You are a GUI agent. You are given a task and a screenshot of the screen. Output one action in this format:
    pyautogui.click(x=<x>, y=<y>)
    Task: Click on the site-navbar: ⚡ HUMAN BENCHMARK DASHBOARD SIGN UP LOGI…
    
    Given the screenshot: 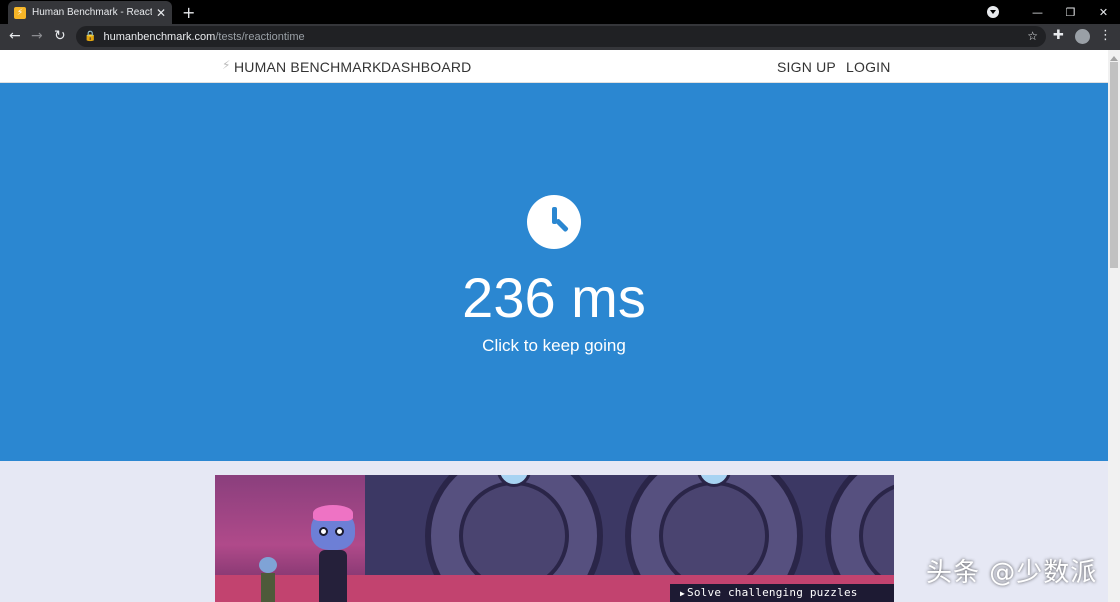 What is the action you would take?
    pyautogui.click(x=554, y=66)
    